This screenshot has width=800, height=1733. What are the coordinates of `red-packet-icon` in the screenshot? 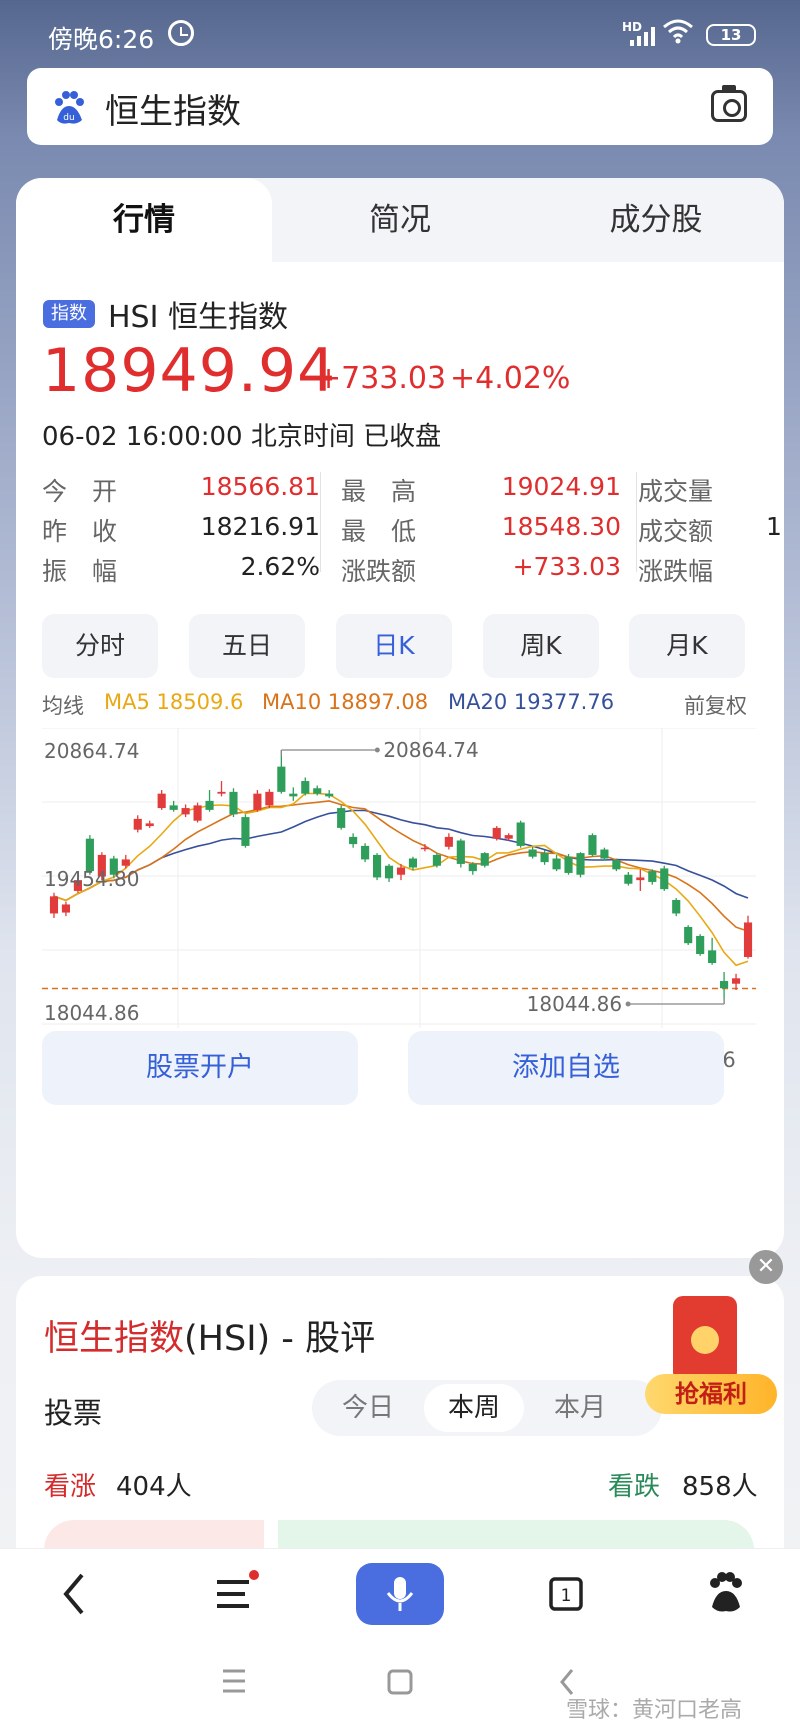 It's located at (705, 1339).